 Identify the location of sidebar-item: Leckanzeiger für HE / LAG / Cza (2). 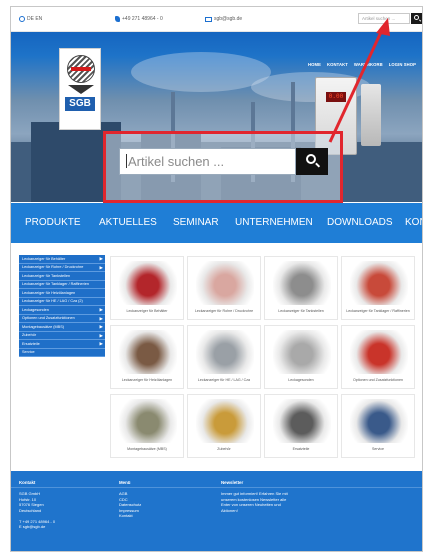
(62, 301).